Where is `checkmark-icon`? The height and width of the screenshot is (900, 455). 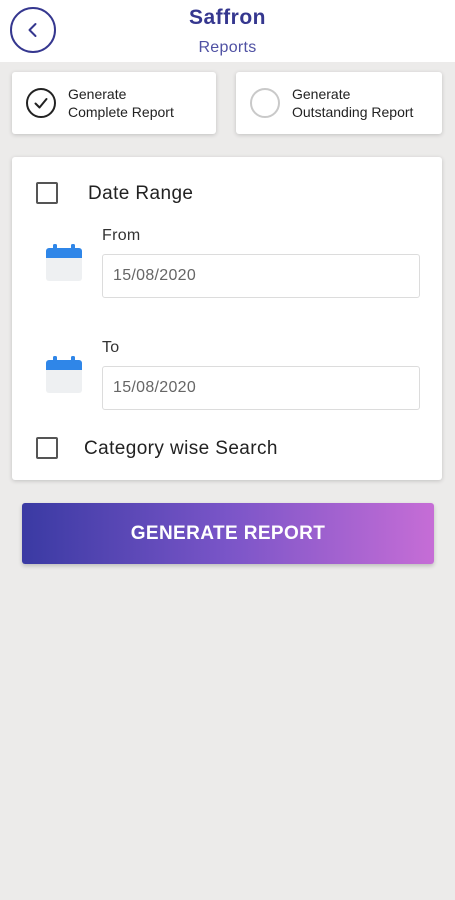
checkmark-icon is located at coordinates (41, 103).